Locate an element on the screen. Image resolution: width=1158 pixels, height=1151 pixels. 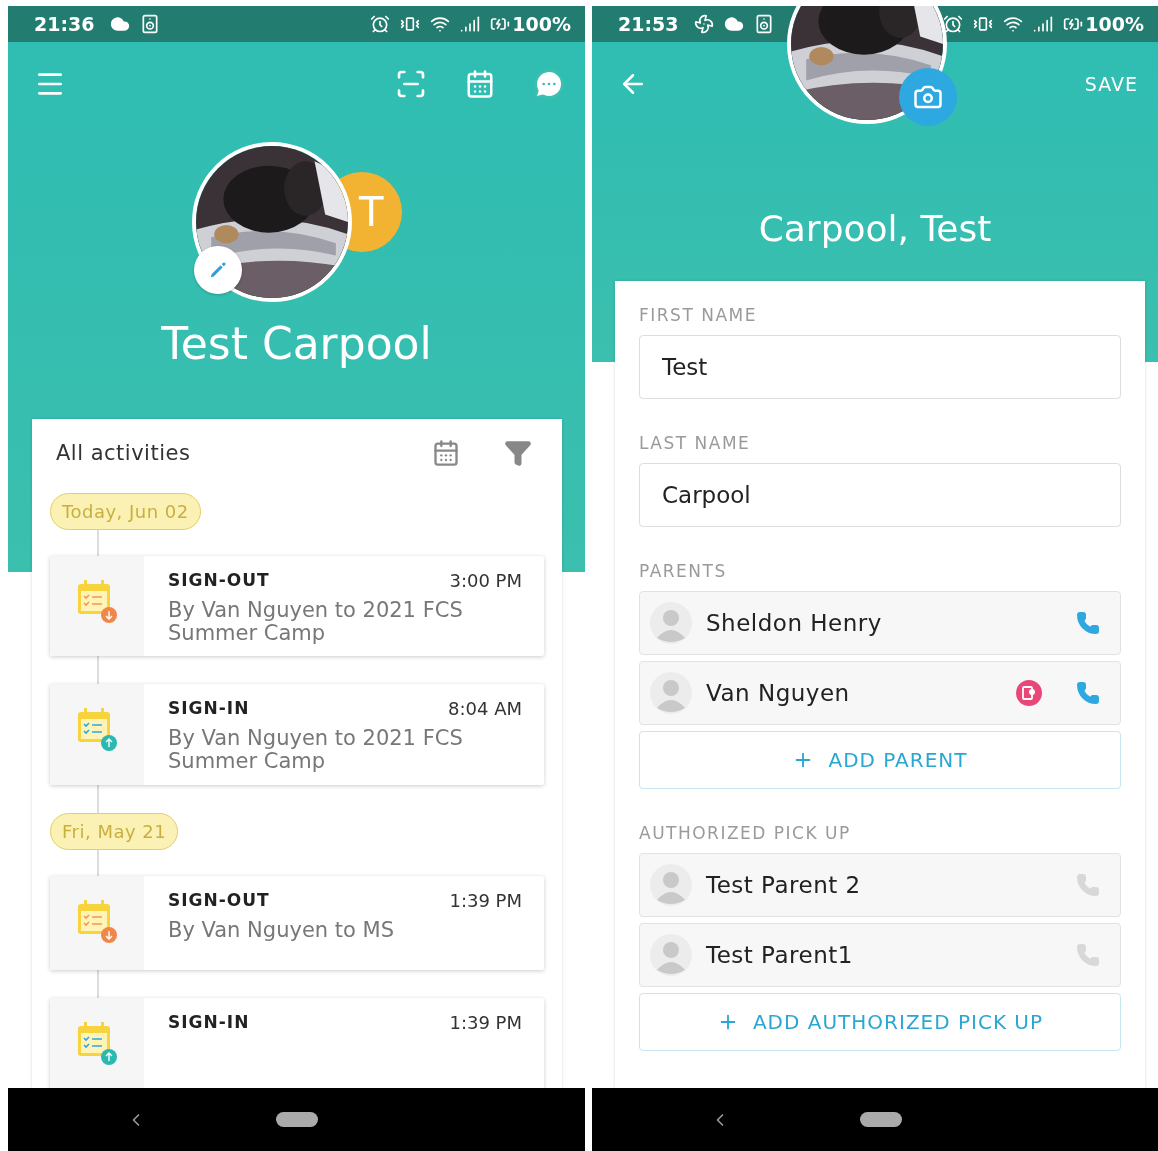
activity-item: SIGN-OUT 1:39 PM By Van Nguyen to MS is located at coordinates (297, 922).